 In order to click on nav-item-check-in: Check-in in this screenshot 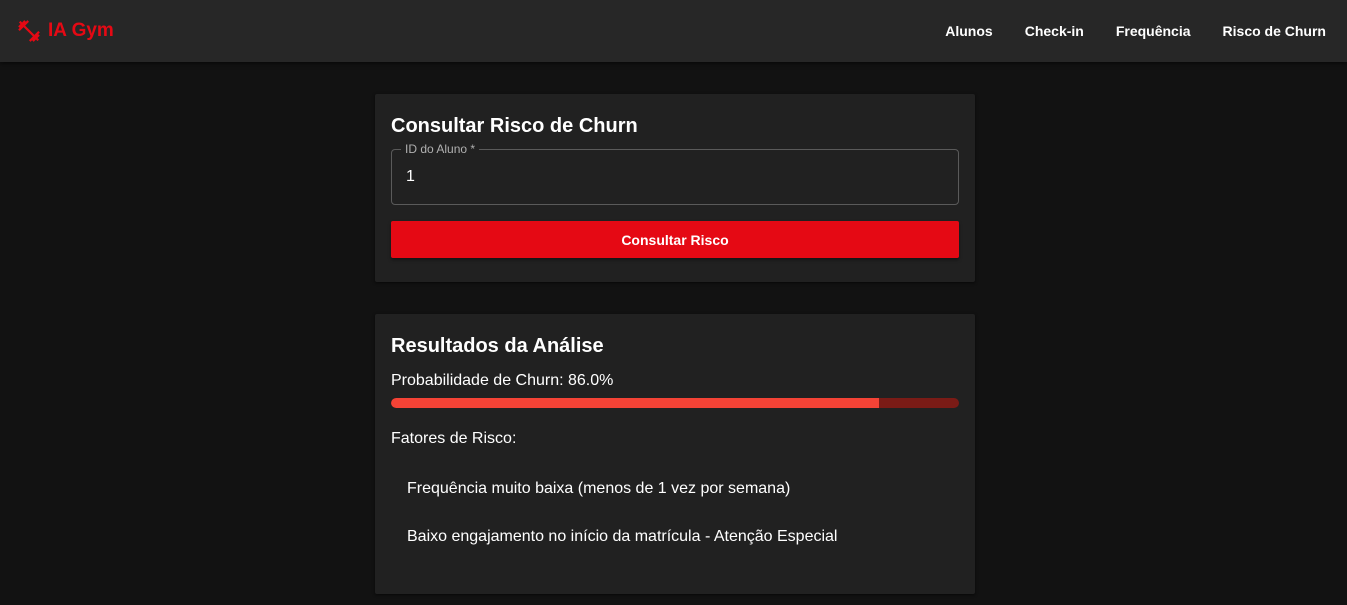, I will do `click(1054, 31)`.